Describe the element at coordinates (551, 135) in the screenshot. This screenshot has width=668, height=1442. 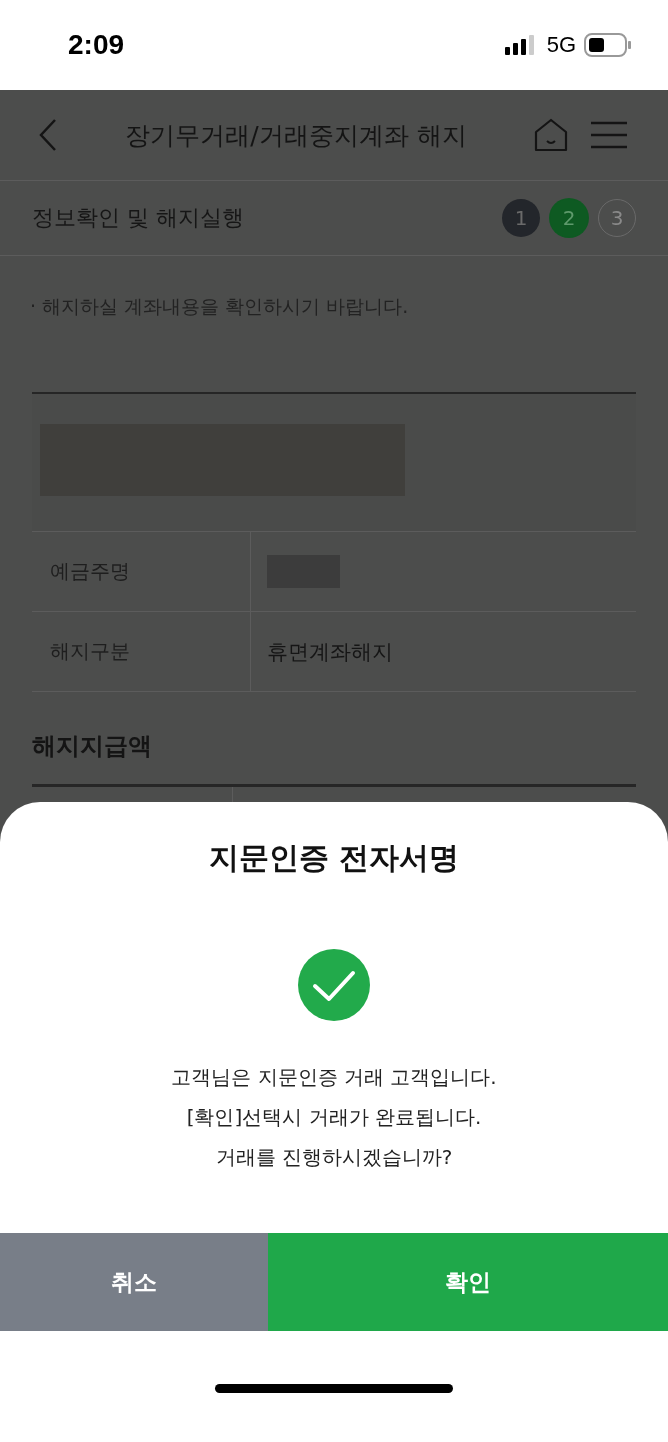
I see `home-icon` at that location.